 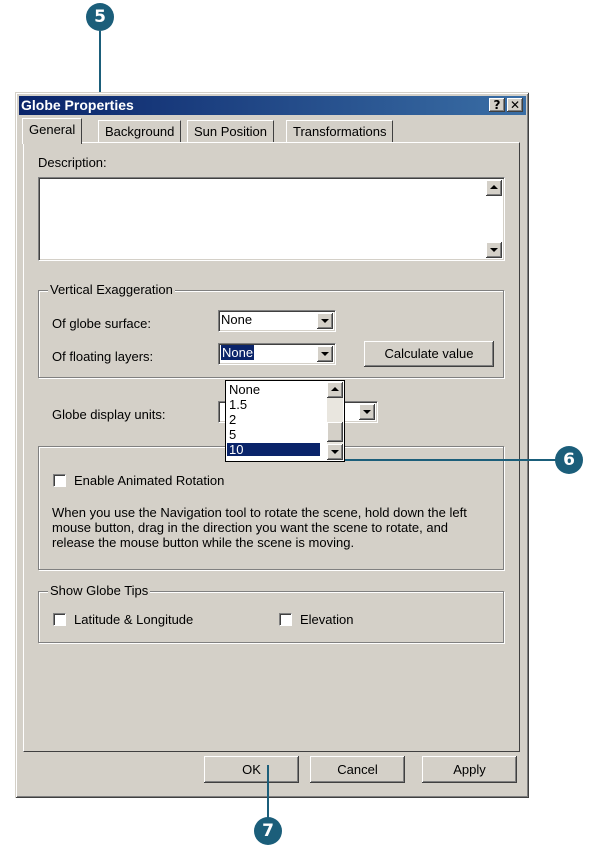 I want to click on description-textarea, so click(x=271, y=219).